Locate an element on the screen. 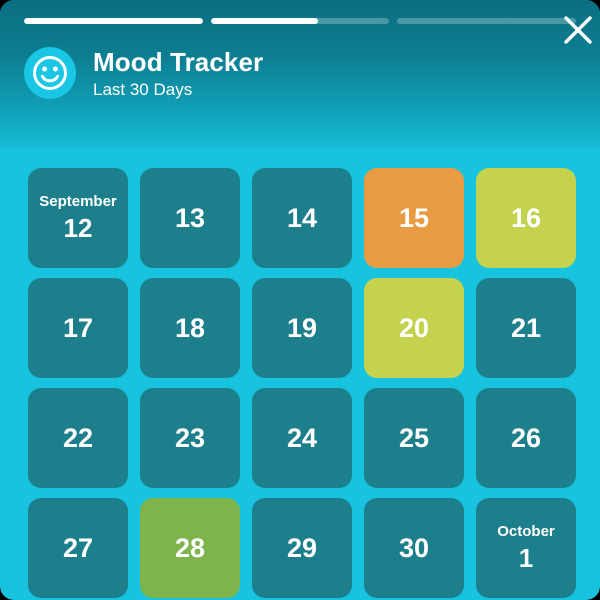 This screenshot has height=600, width=600. day-number: 25 is located at coordinates (414, 438).